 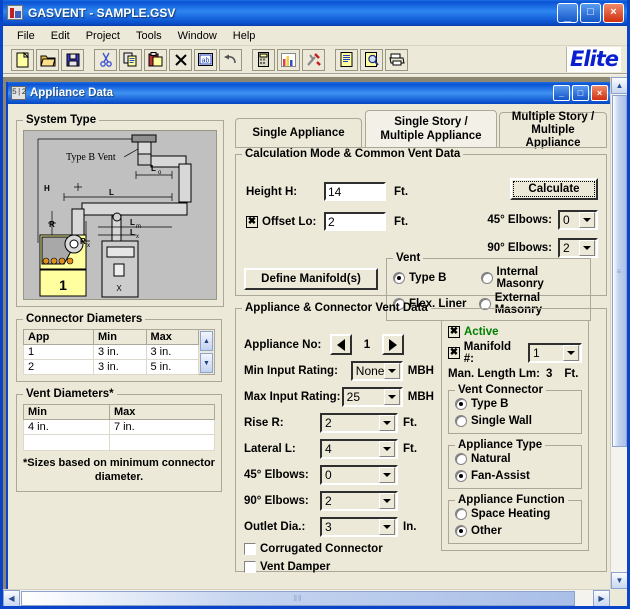 I want to click on child-titlebar: 5|2 Appliance Data _ □ ×, so click(x=309, y=93).